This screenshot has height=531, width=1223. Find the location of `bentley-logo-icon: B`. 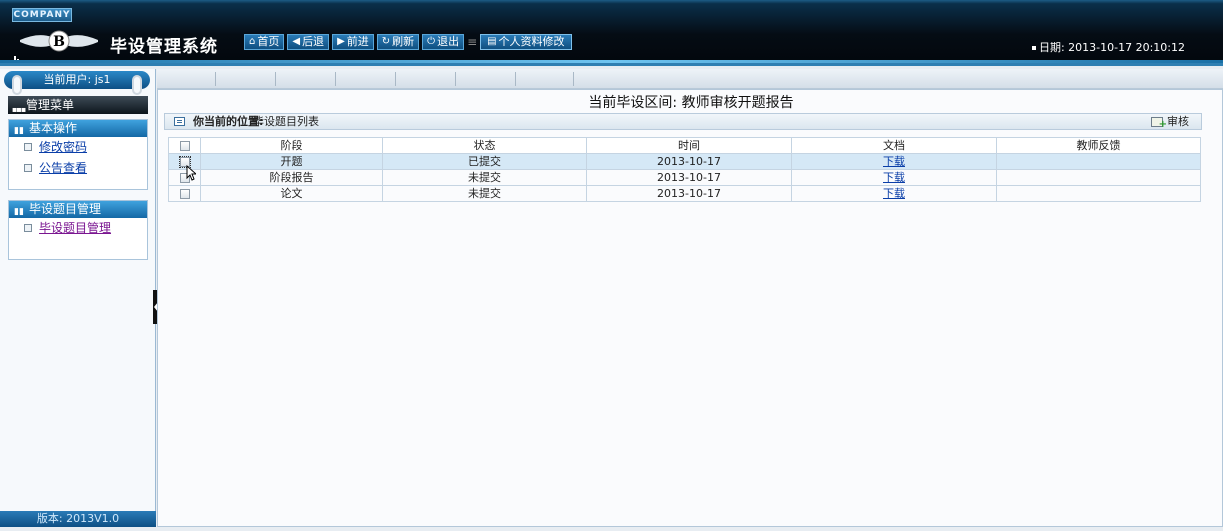

bentley-logo-icon: B is located at coordinates (59, 41).